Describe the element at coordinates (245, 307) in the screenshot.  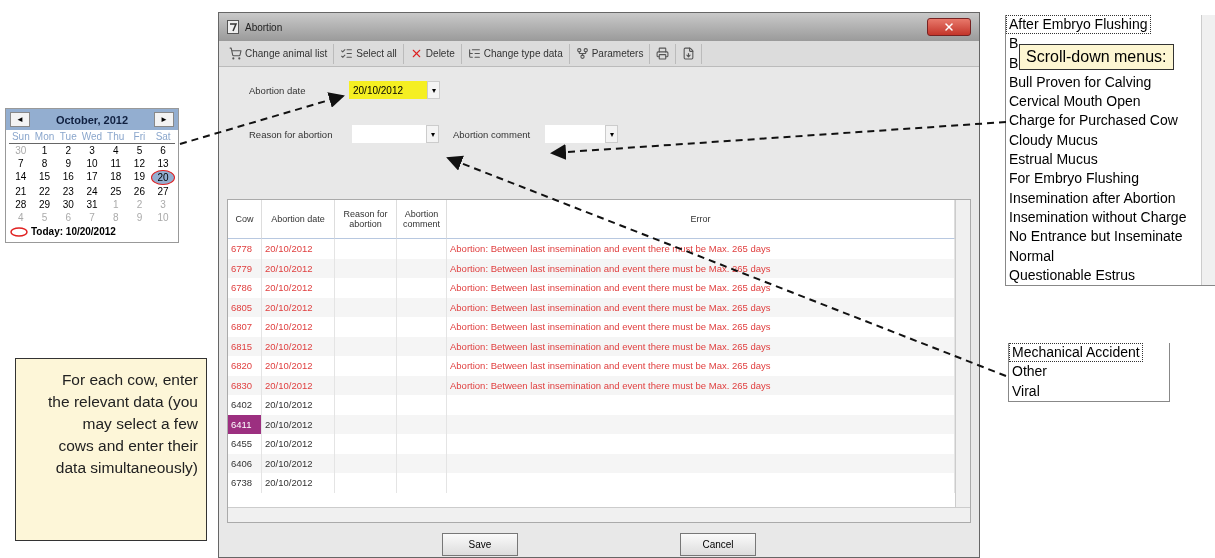
I see `table-cell: 6805` at that location.